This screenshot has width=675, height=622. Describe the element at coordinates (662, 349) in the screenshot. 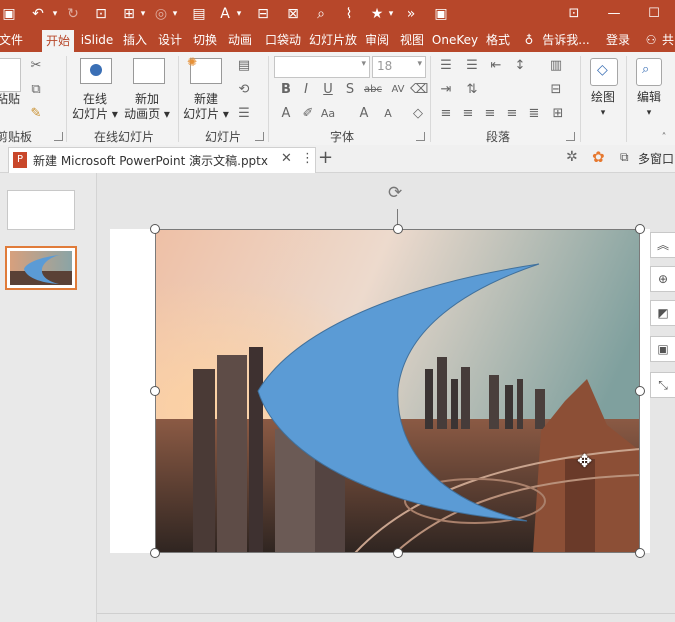

I see `picture-tools-icon: ▣` at that location.